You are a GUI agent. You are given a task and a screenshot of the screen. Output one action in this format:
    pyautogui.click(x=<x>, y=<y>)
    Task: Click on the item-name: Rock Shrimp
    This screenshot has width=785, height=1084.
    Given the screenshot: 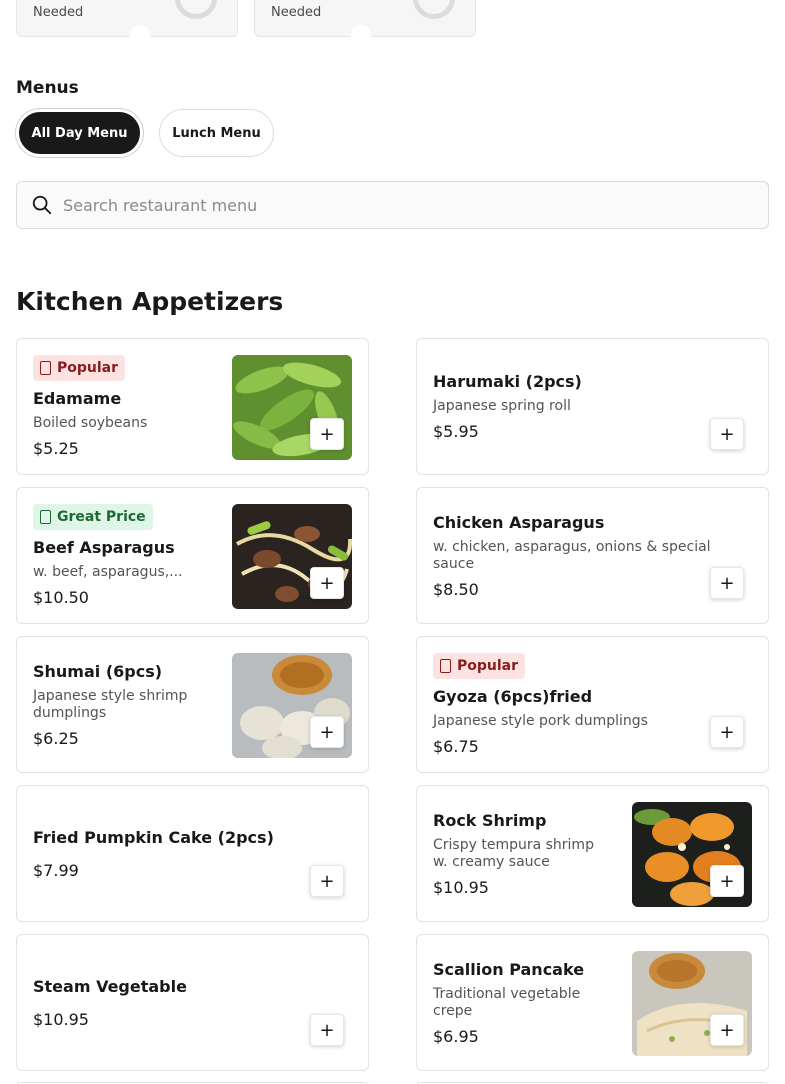 What is the action you would take?
    pyautogui.click(x=490, y=820)
    